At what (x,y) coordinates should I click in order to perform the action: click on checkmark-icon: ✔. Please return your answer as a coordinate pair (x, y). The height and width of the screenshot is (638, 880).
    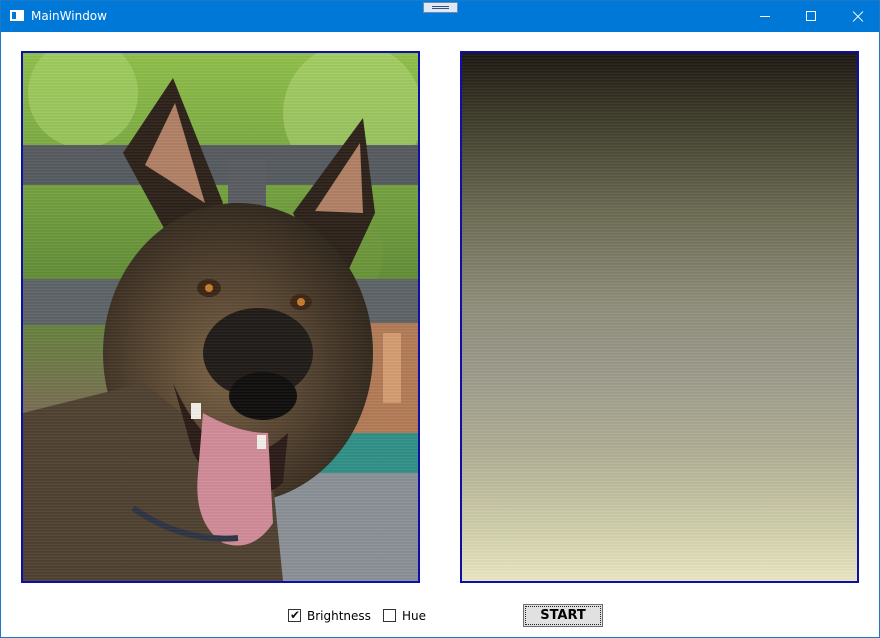
    Looking at the image, I should click on (295, 615).